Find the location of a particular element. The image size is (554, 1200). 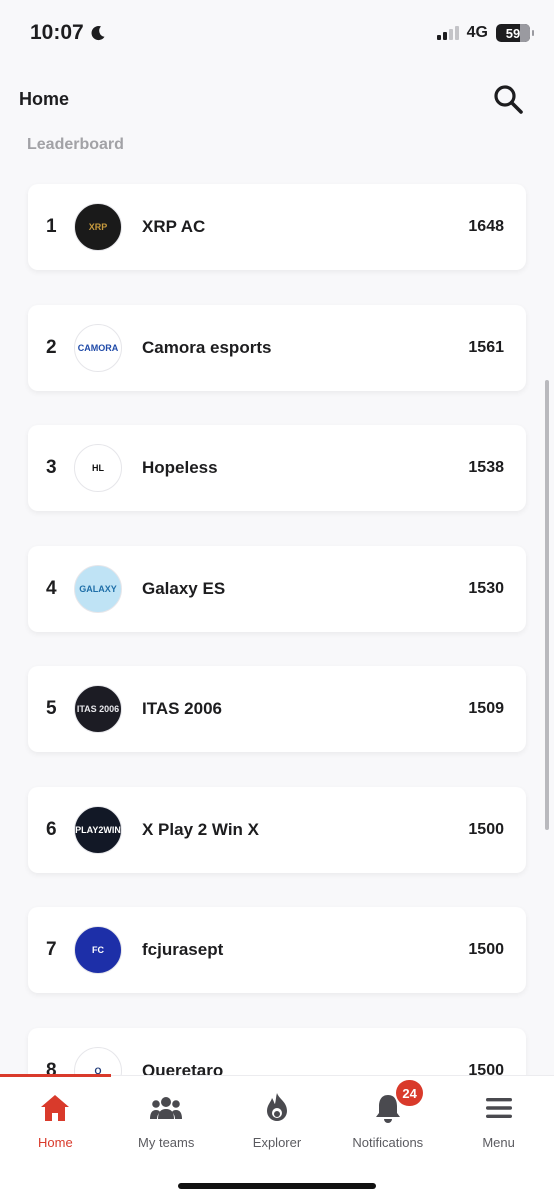

search-icon is located at coordinates (508, 99).